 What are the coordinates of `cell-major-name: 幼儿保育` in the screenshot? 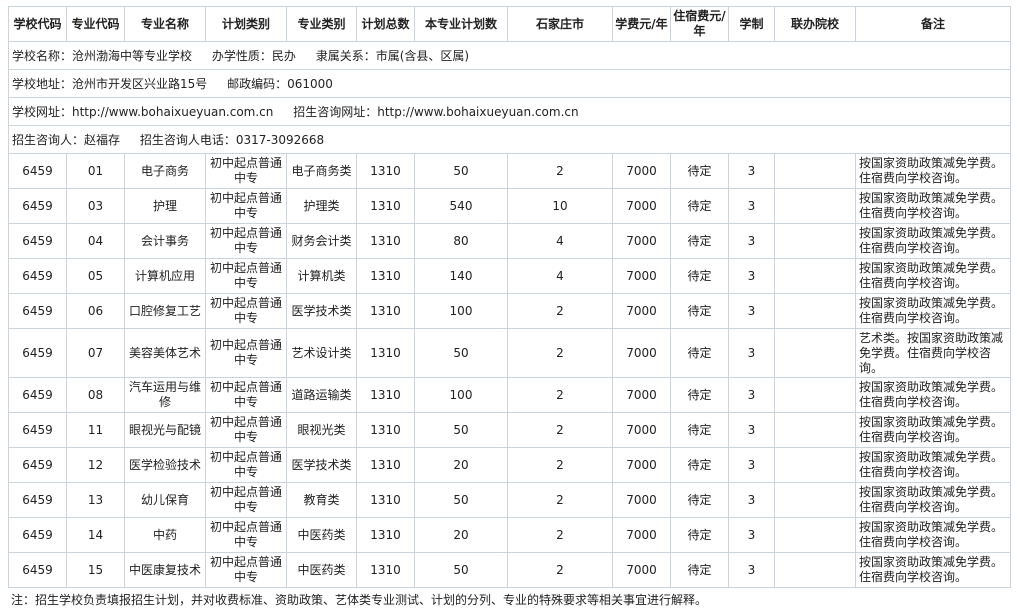 It's located at (165, 500).